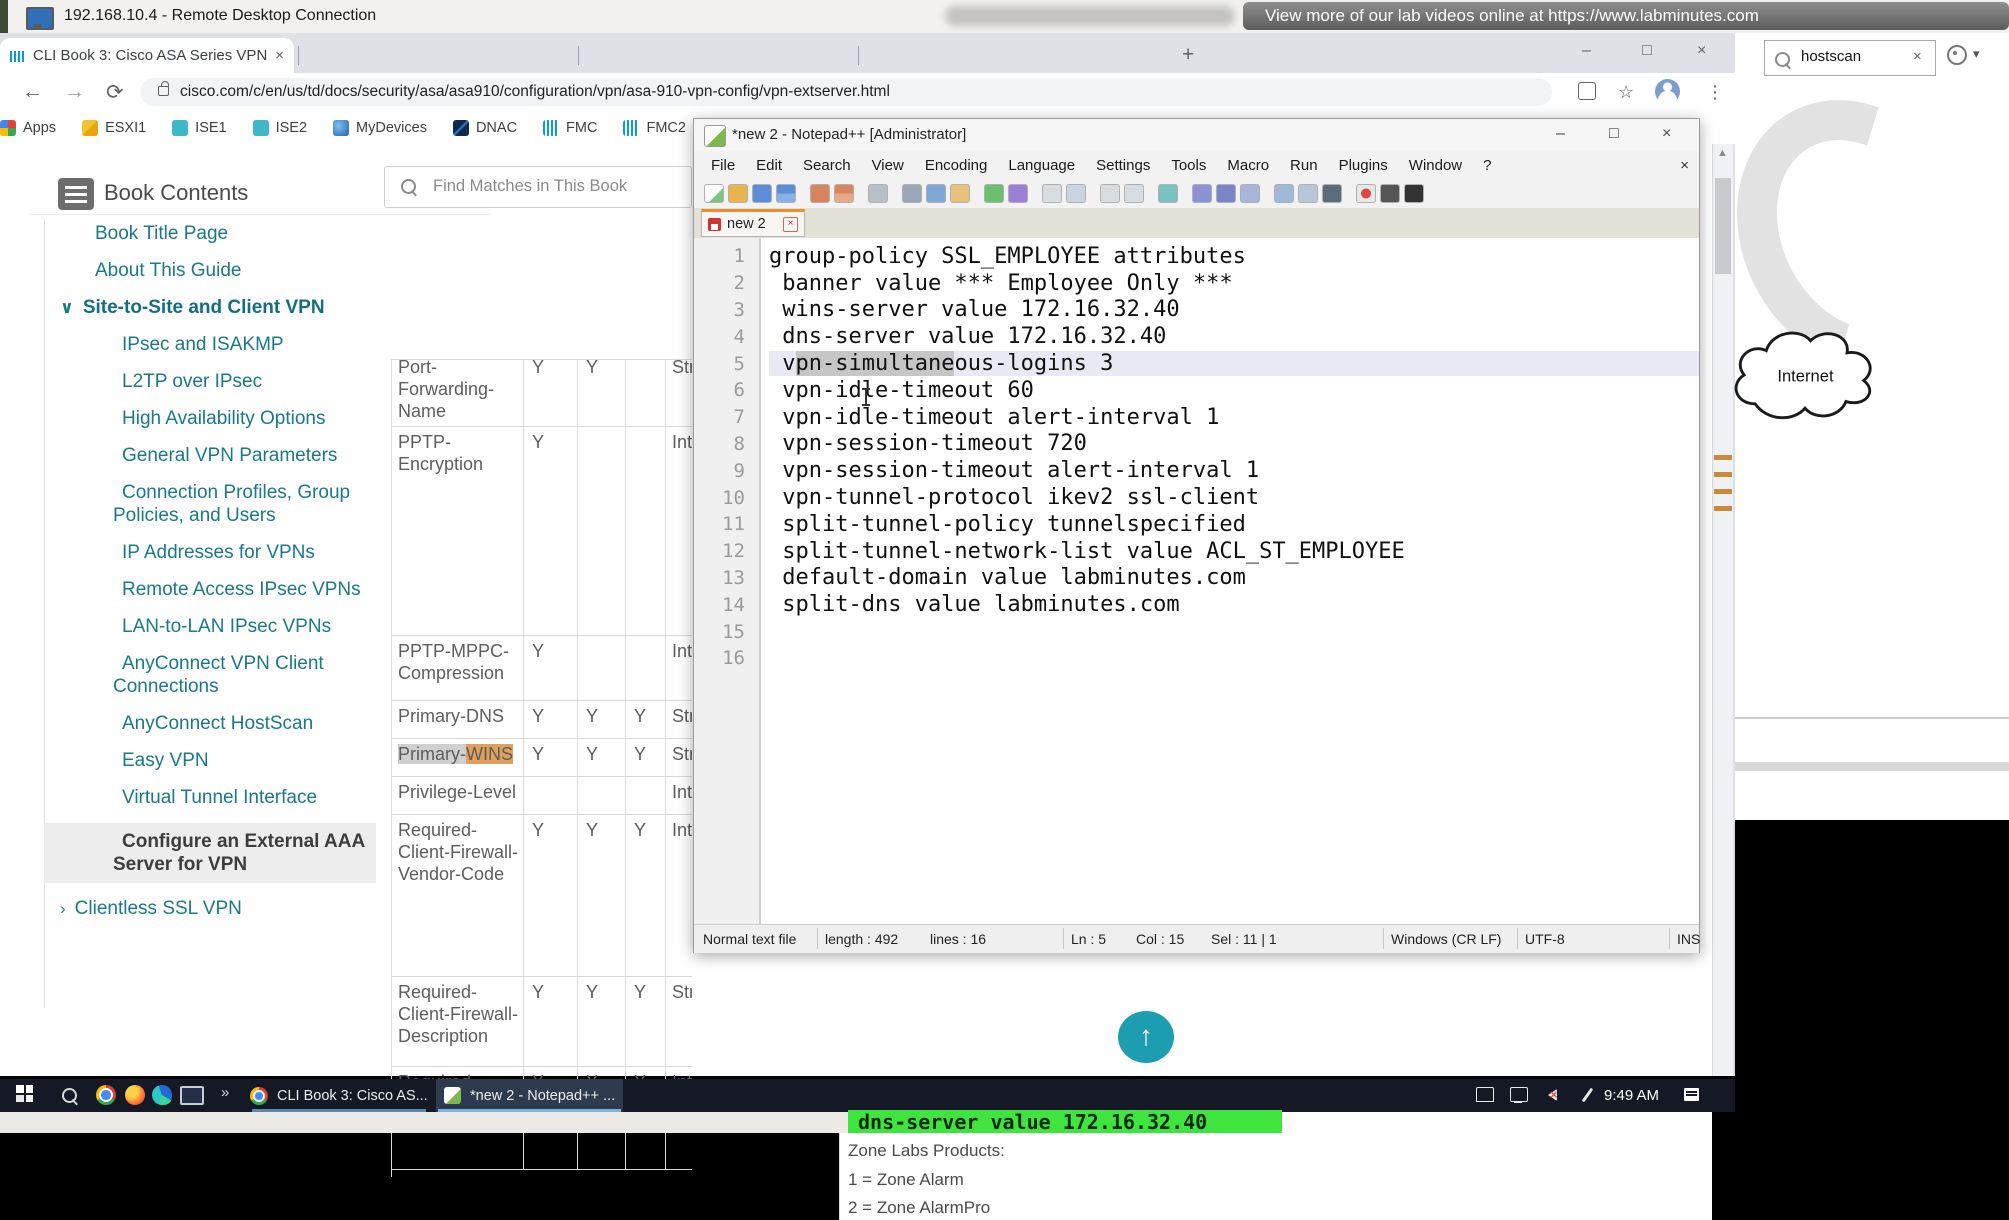 This screenshot has width=2009, height=1220. What do you see at coordinates (380, 127) in the screenshot?
I see `bookmark-item: MyDevices` at bounding box center [380, 127].